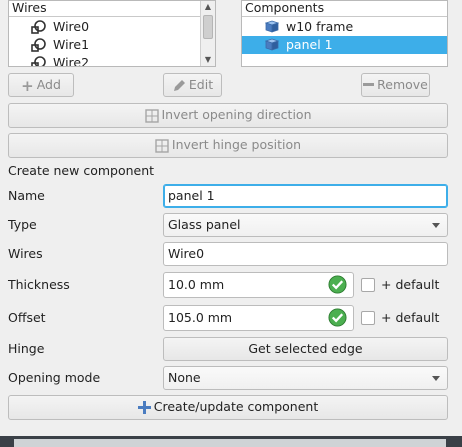 This screenshot has height=447, width=462. I want to click on get-selected-edge-button: Get selected edge, so click(305, 349).